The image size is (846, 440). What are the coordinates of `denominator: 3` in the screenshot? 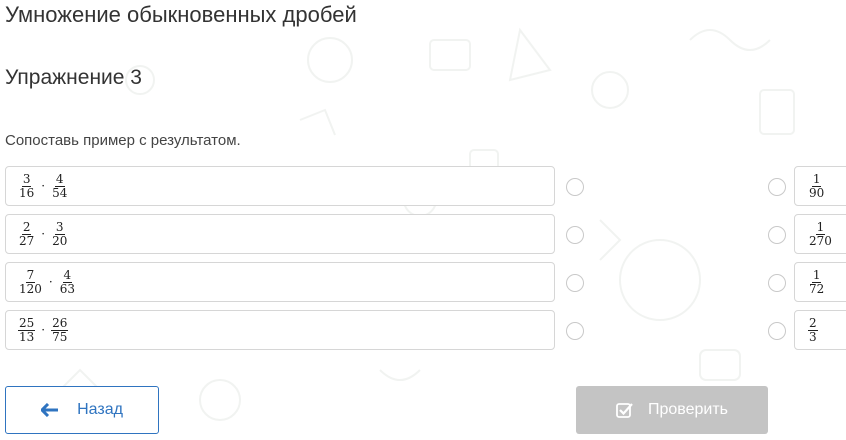 It's located at (813, 336).